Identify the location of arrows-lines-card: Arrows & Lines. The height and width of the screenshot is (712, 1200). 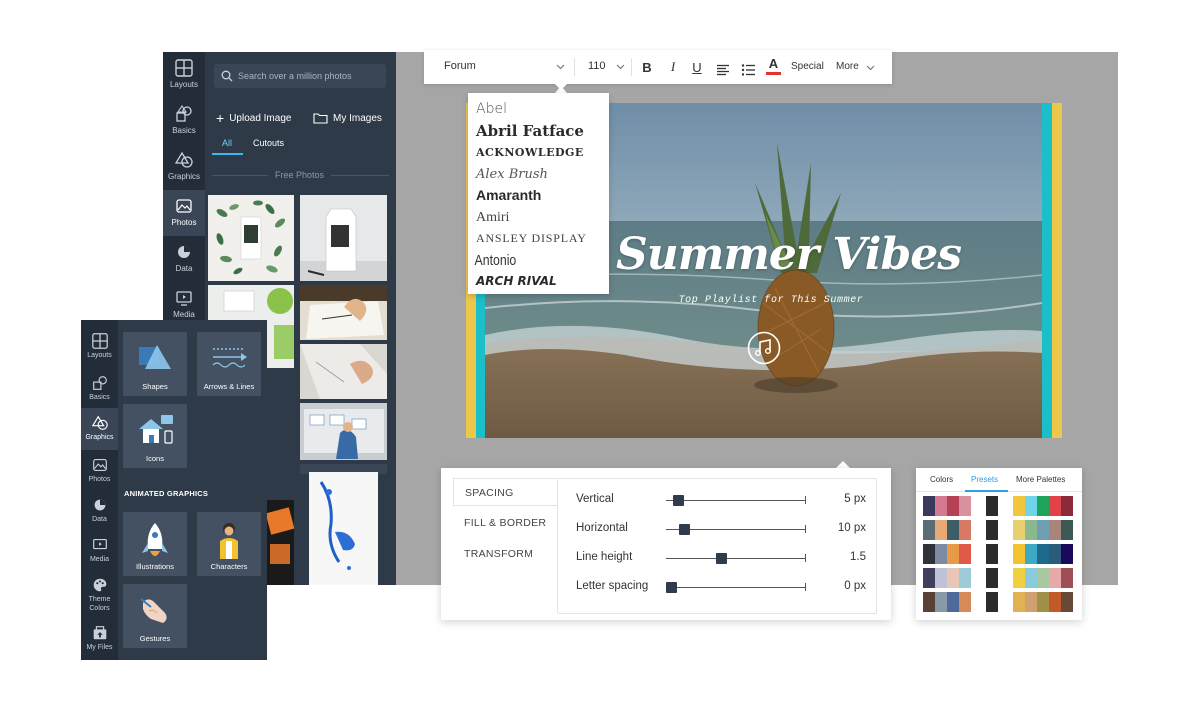
(229, 364).